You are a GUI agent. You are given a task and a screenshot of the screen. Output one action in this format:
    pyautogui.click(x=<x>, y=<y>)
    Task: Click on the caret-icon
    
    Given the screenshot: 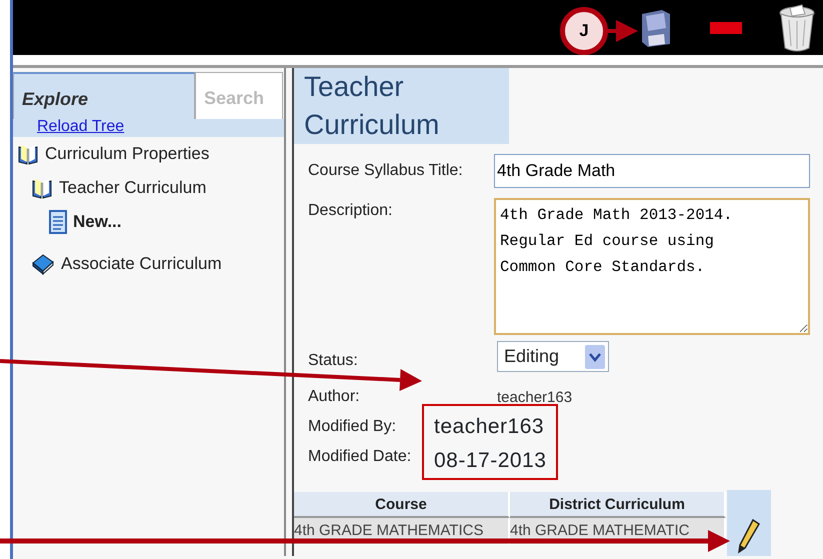 What is the action you would take?
    pyautogui.click(x=595, y=356)
    